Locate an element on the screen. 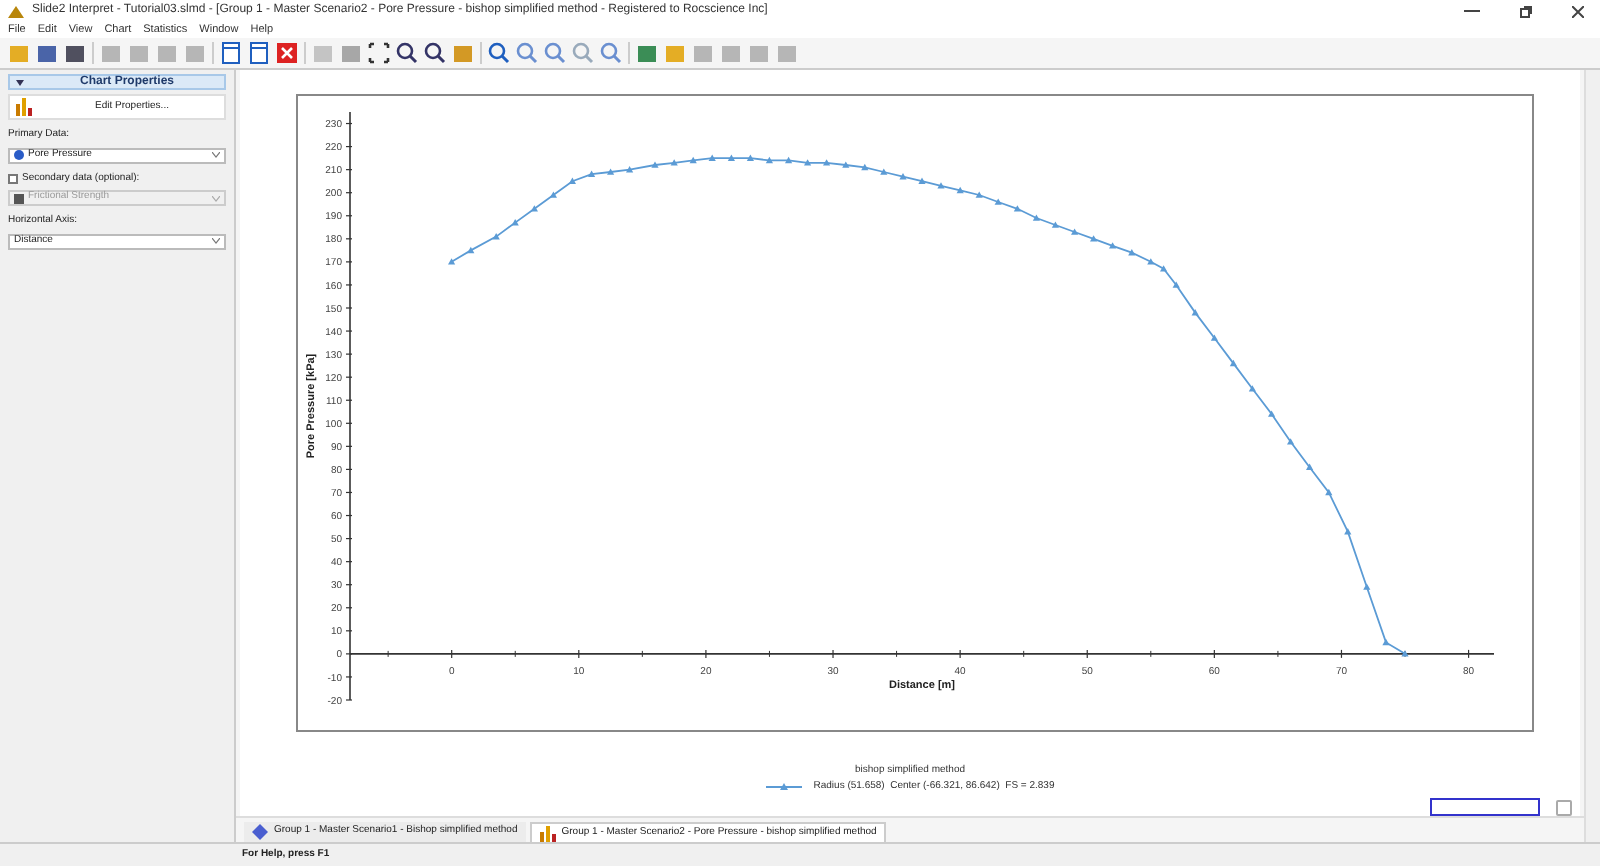 The width and height of the screenshot is (1600, 866). bar-chart-icon is located at coordinates (547, 833).